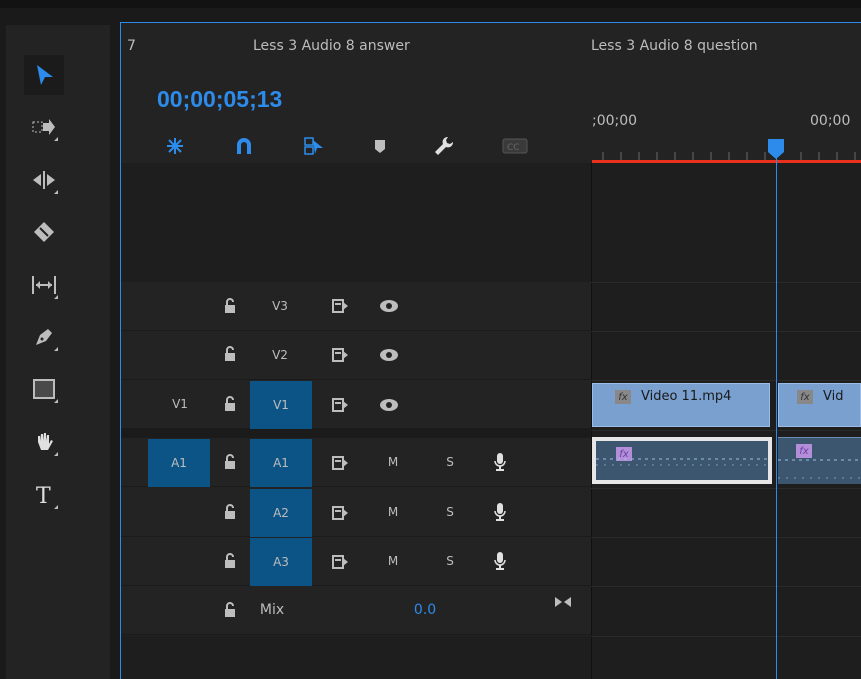  I want to click on track-header-a2, so click(356, 512).